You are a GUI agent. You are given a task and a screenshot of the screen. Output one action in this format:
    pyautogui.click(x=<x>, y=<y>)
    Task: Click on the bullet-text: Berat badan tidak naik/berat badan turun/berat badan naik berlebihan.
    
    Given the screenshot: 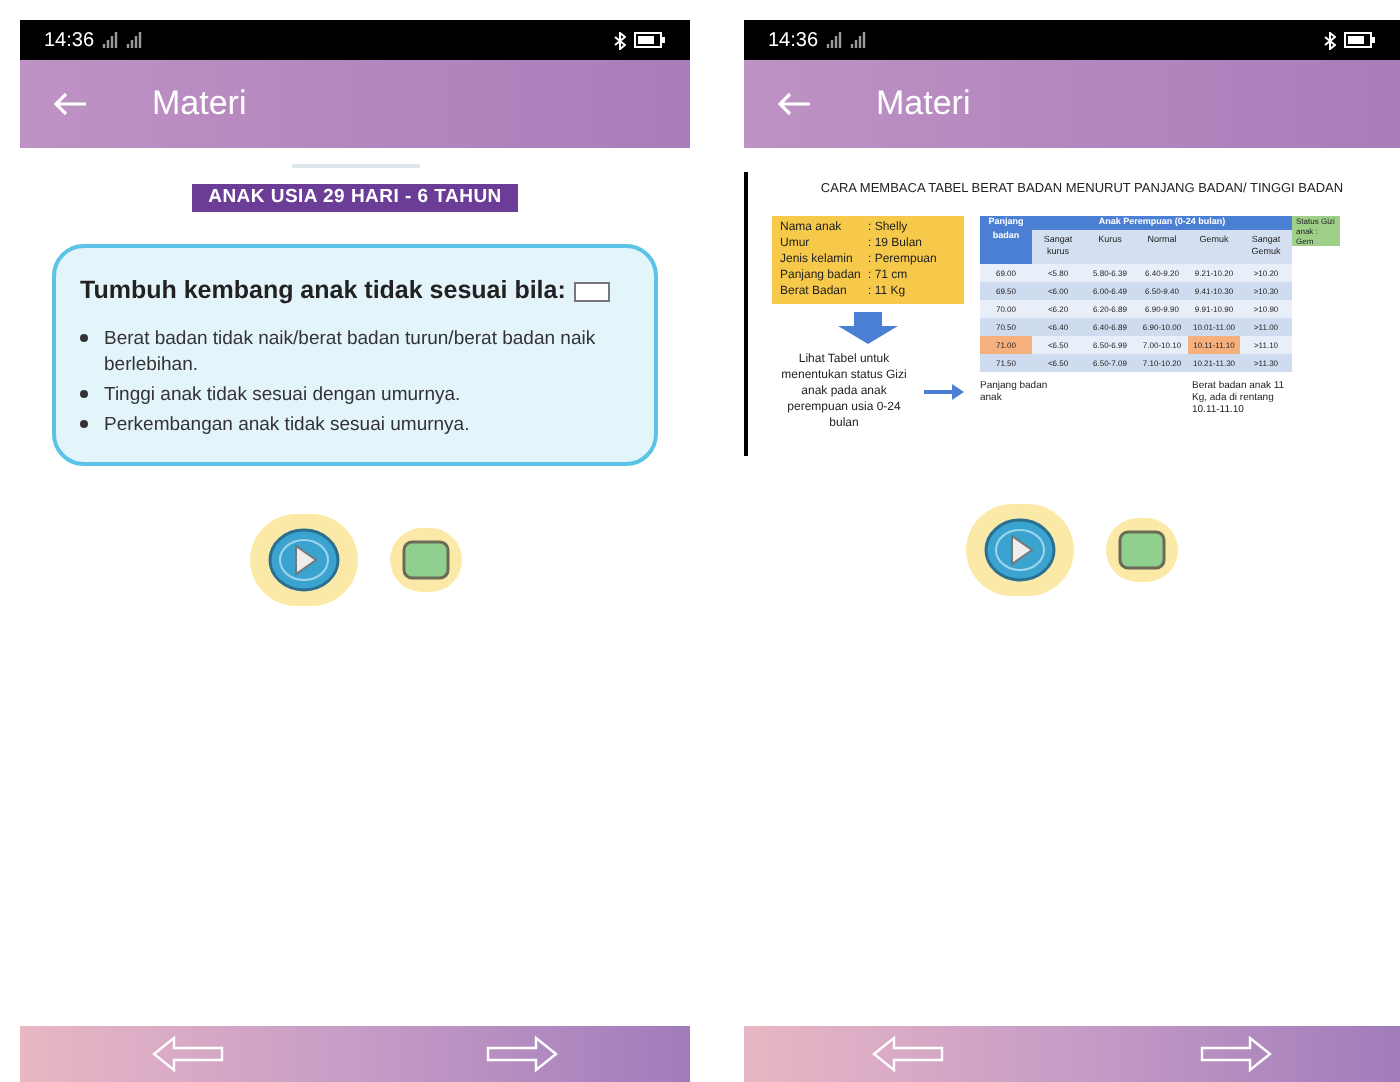 What is the action you would take?
    pyautogui.click(x=351, y=352)
    